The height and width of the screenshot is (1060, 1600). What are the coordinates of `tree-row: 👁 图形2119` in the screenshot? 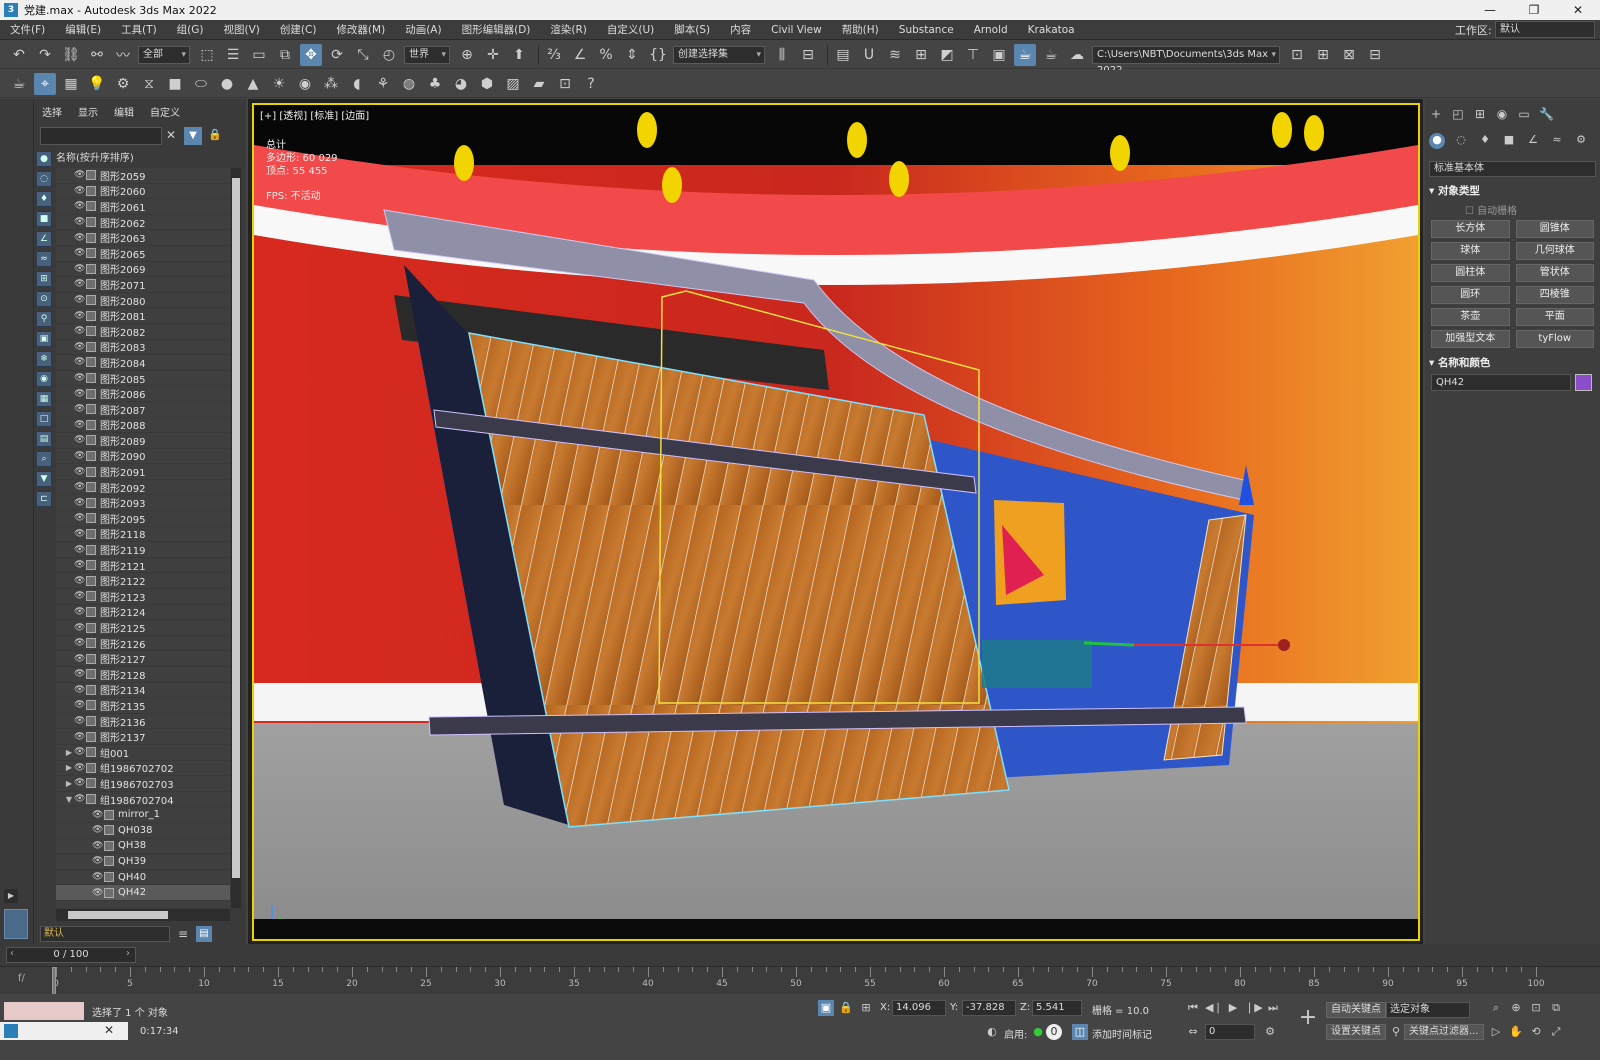 It's located at (143, 550).